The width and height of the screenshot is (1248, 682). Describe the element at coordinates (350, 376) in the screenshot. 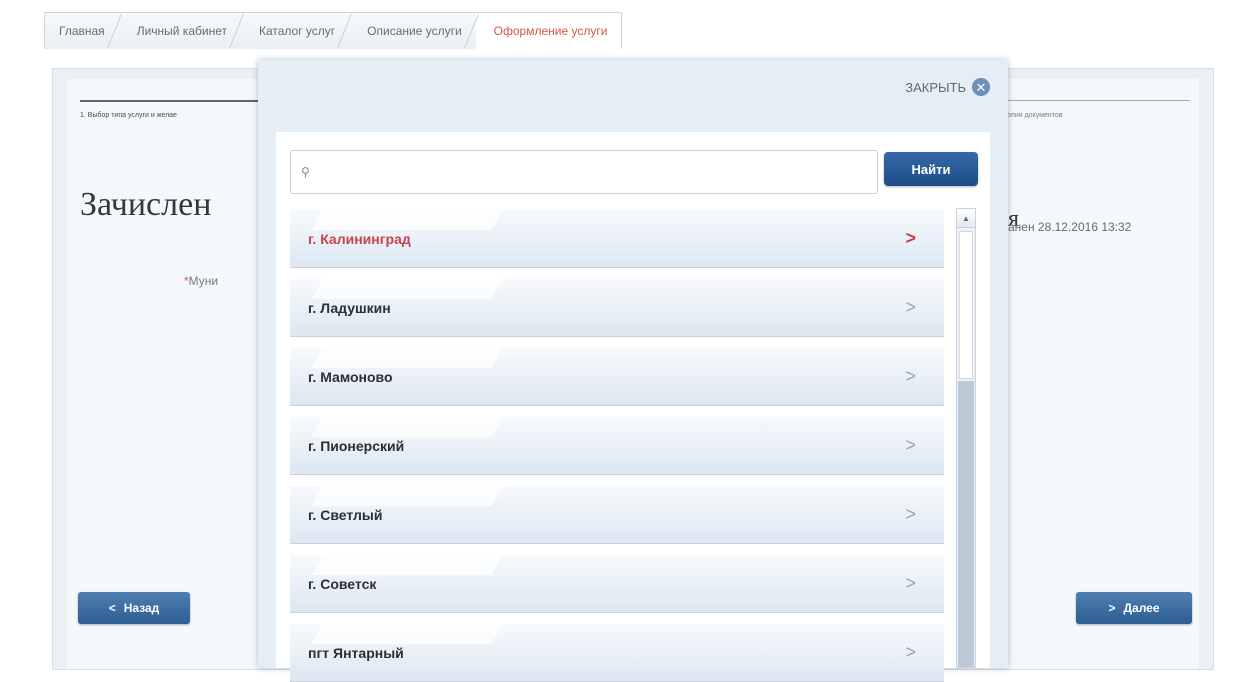

I see `list-item-label: г. Мамоново` at that location.